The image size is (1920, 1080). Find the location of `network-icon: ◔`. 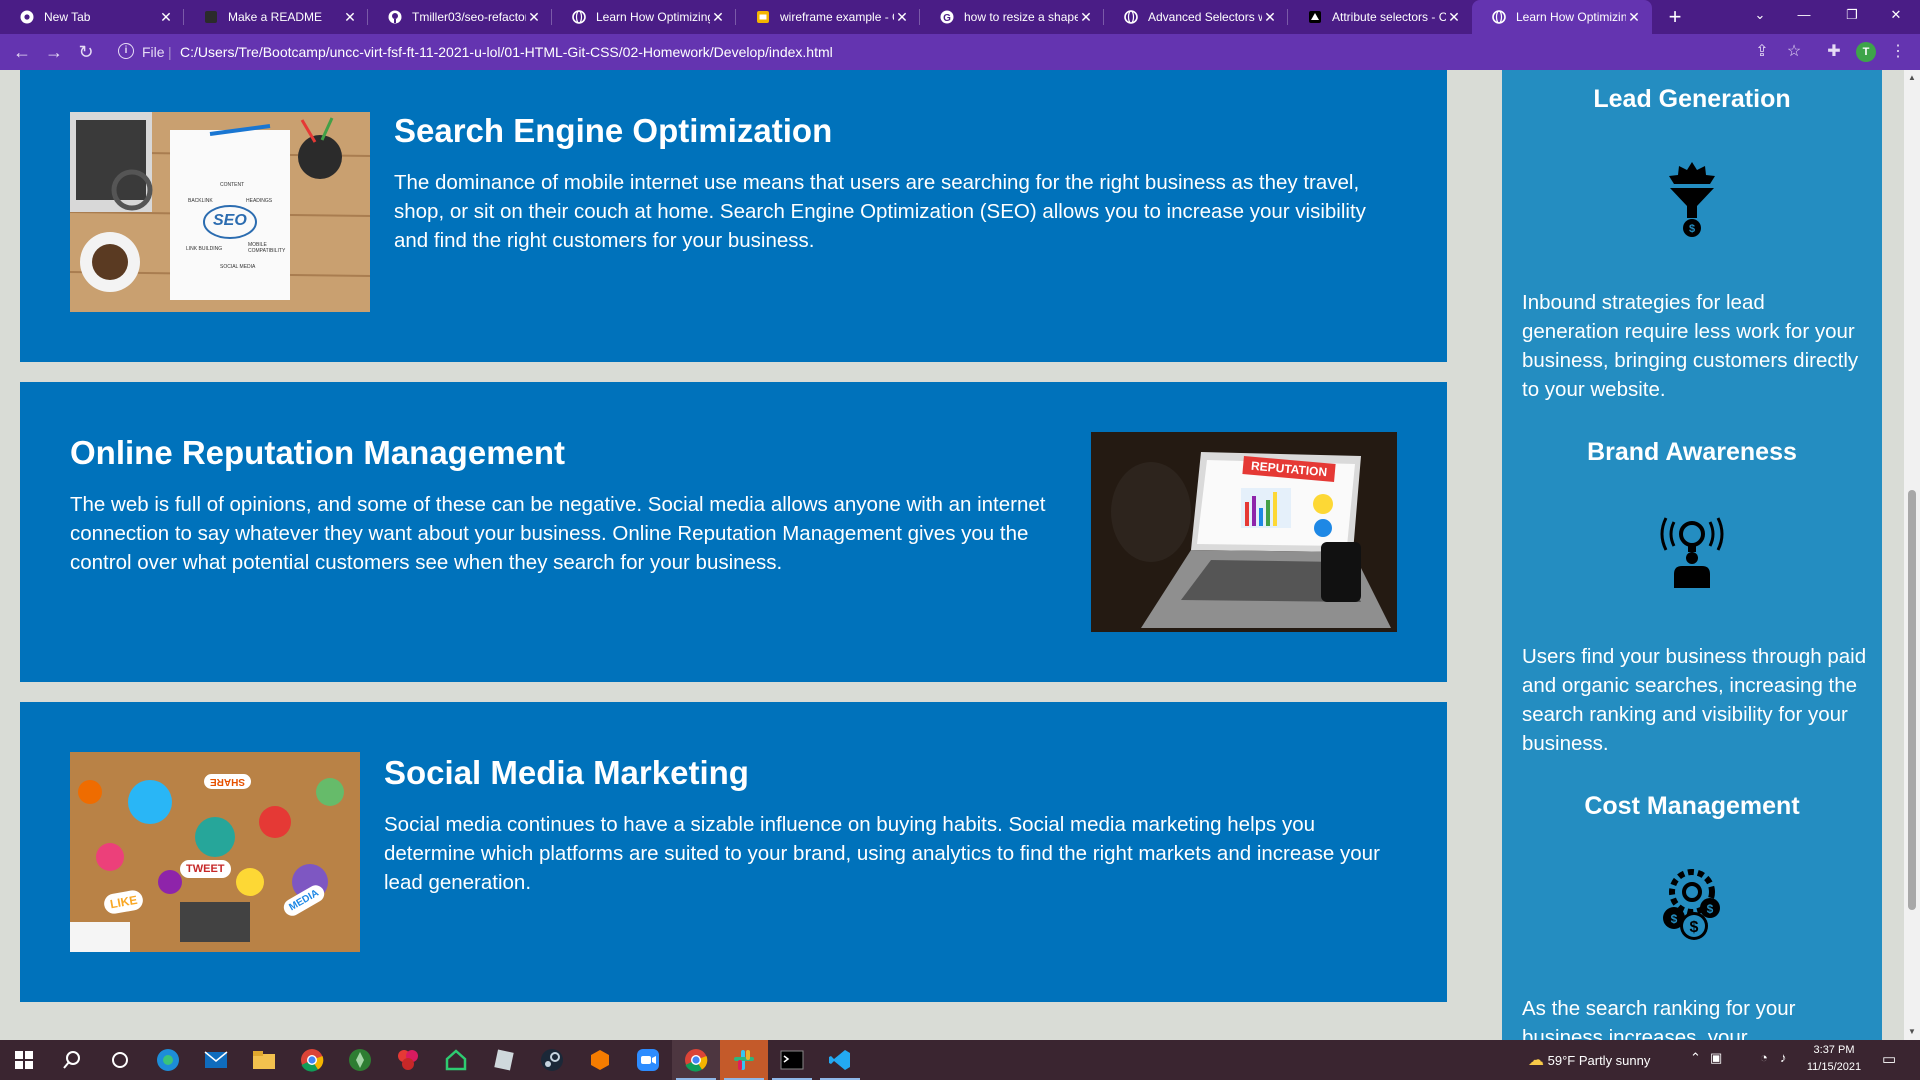

network-icon: ◔ is located at coordinates (1764, 1057).